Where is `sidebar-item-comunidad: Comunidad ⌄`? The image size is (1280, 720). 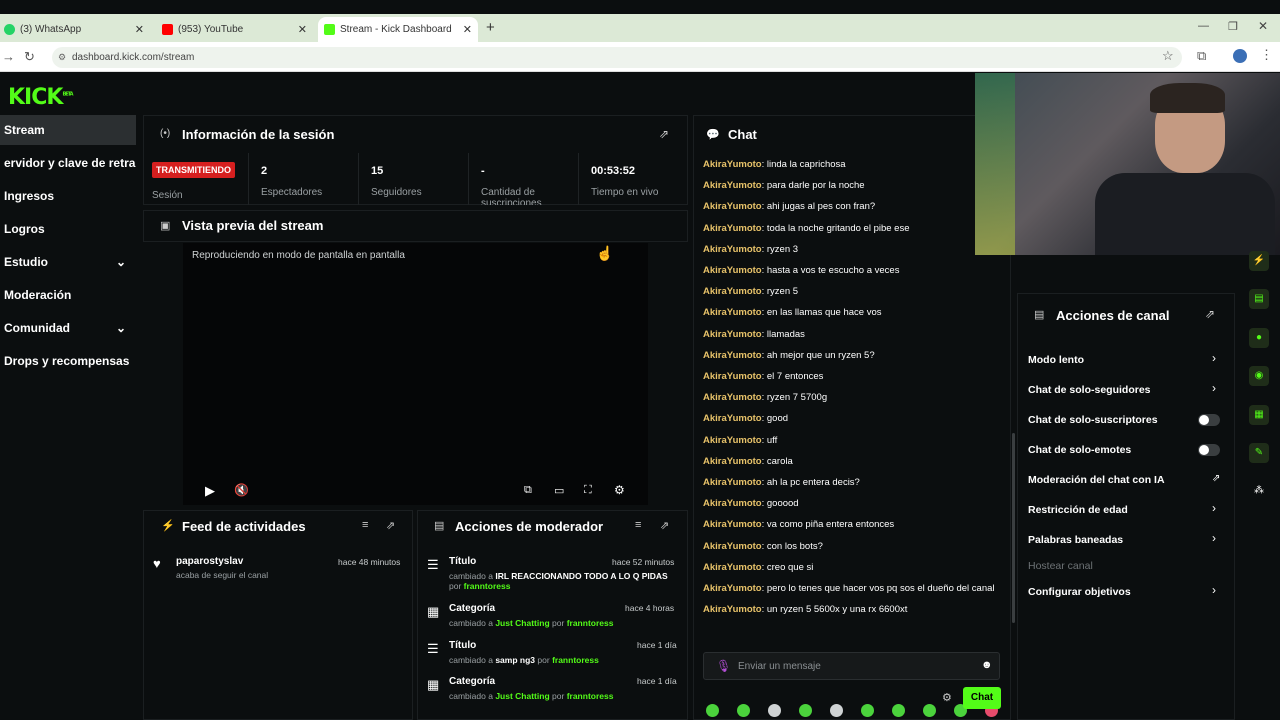 sidebar-item-comunidad: Comunidad ⌄ is located at coordinates (68, 328).